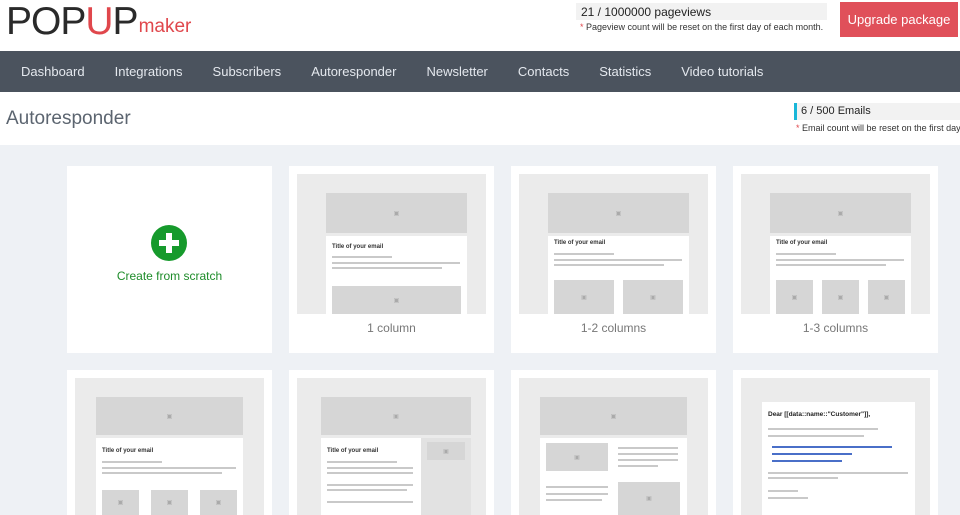 The image size is (960, 515). I want to click on nav-statistics: Statistics, so click(625, 71).